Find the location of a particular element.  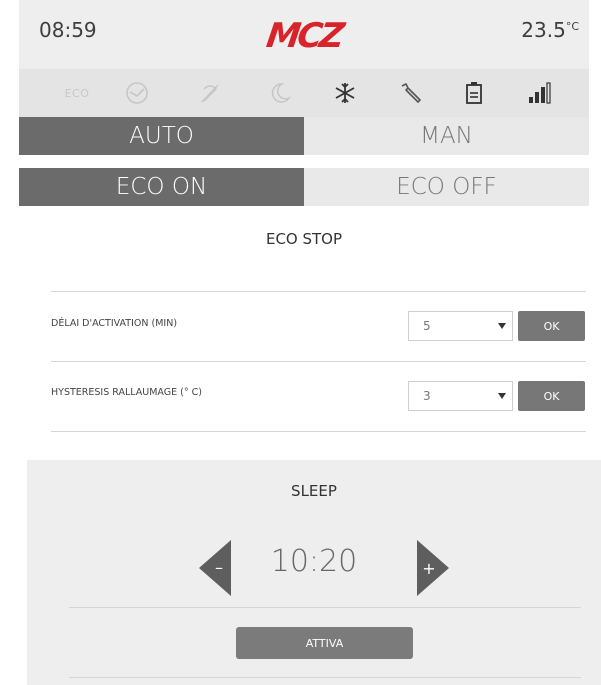

activation-delay-label: DÉLAI D'ACTIVATION (MIN) is located at coordinates (114, 323).